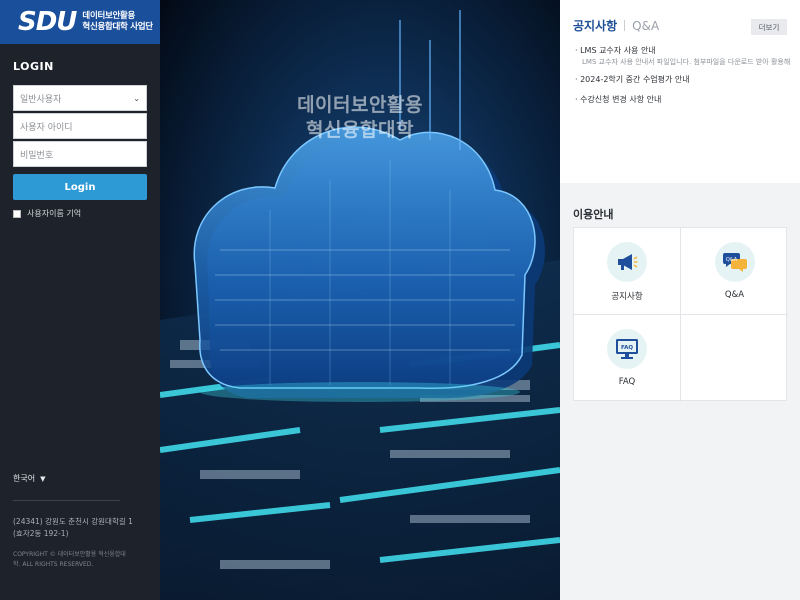  I want to click on hero-title-line-1: 데이터보안활용, so click(360, 105).